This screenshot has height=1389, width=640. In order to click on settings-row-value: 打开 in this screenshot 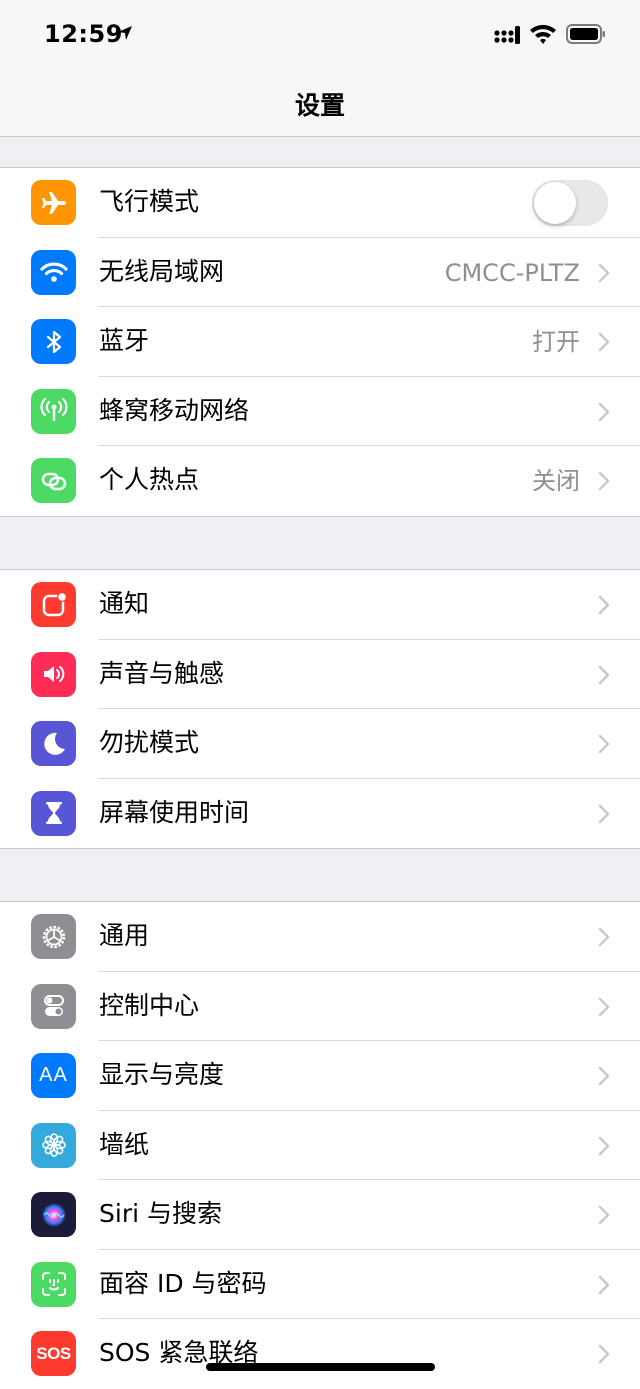, I will do `click(556, 342)`.